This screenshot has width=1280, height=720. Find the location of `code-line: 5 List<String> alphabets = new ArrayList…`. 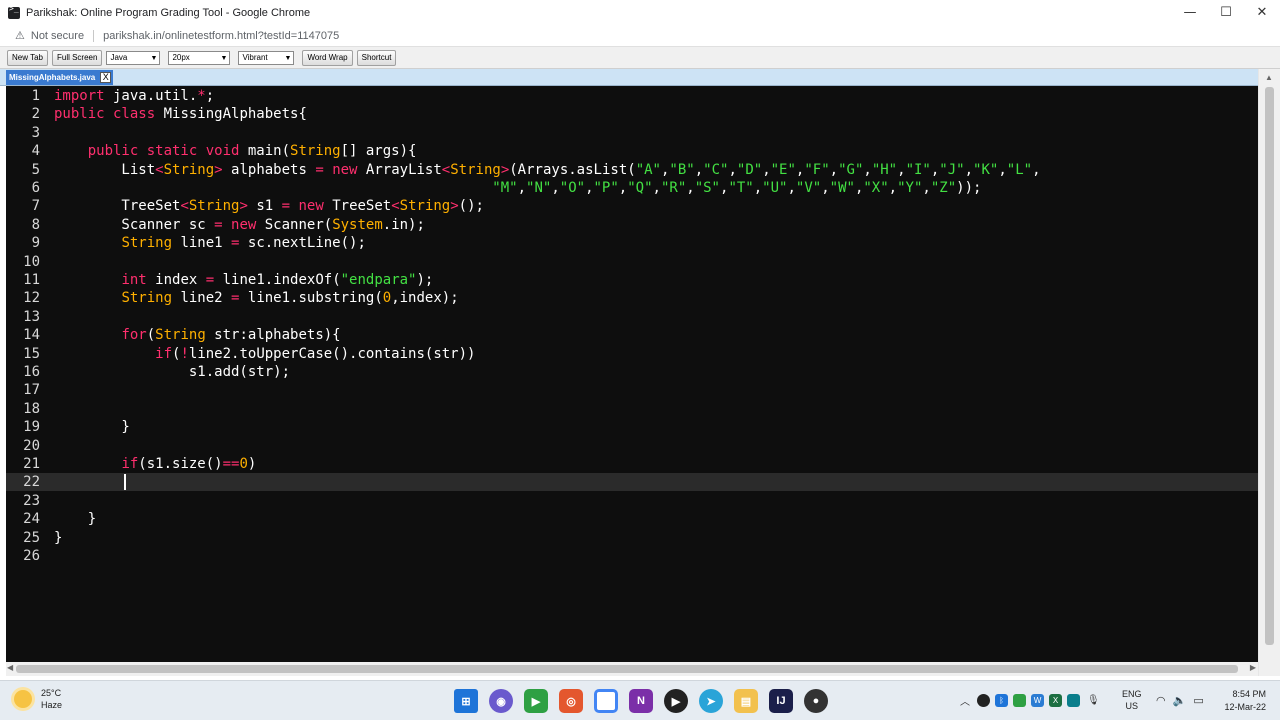

code-line: 5 List<String> alphabets = new ArrayList… is located at coordinates (632, 170).